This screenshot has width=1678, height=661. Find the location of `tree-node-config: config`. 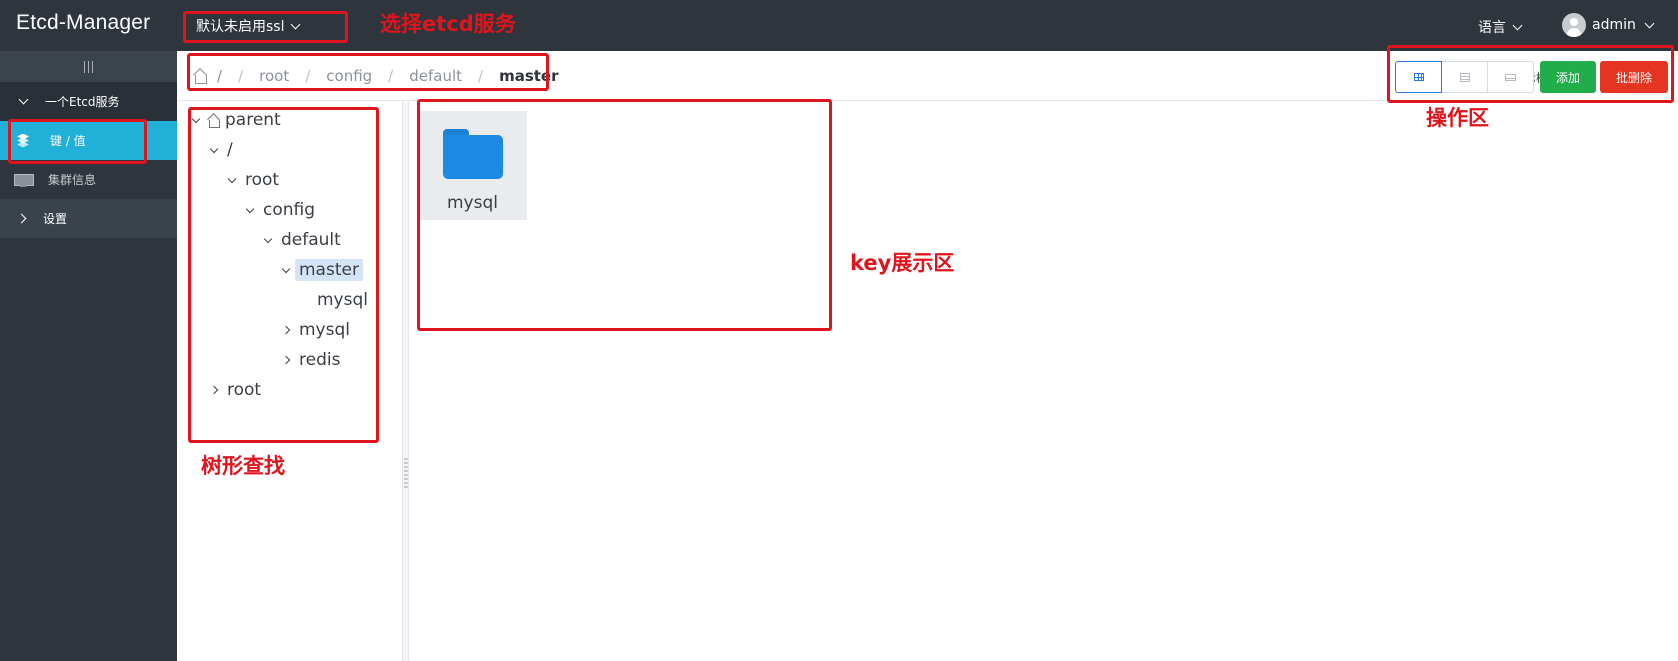

tree-node-config: config is located at coordinates (280, 210).